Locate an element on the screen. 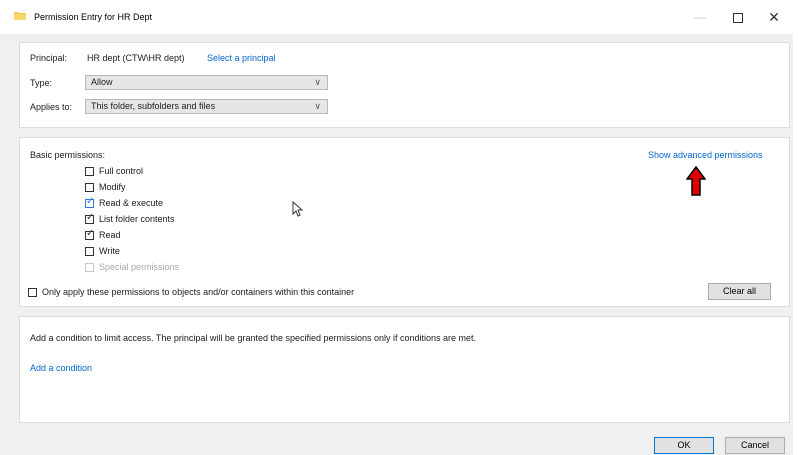 Image resolution: width=798 pixels, height=455 pixels. type-select: Allow ∨ is located at coordinates (206, 82).